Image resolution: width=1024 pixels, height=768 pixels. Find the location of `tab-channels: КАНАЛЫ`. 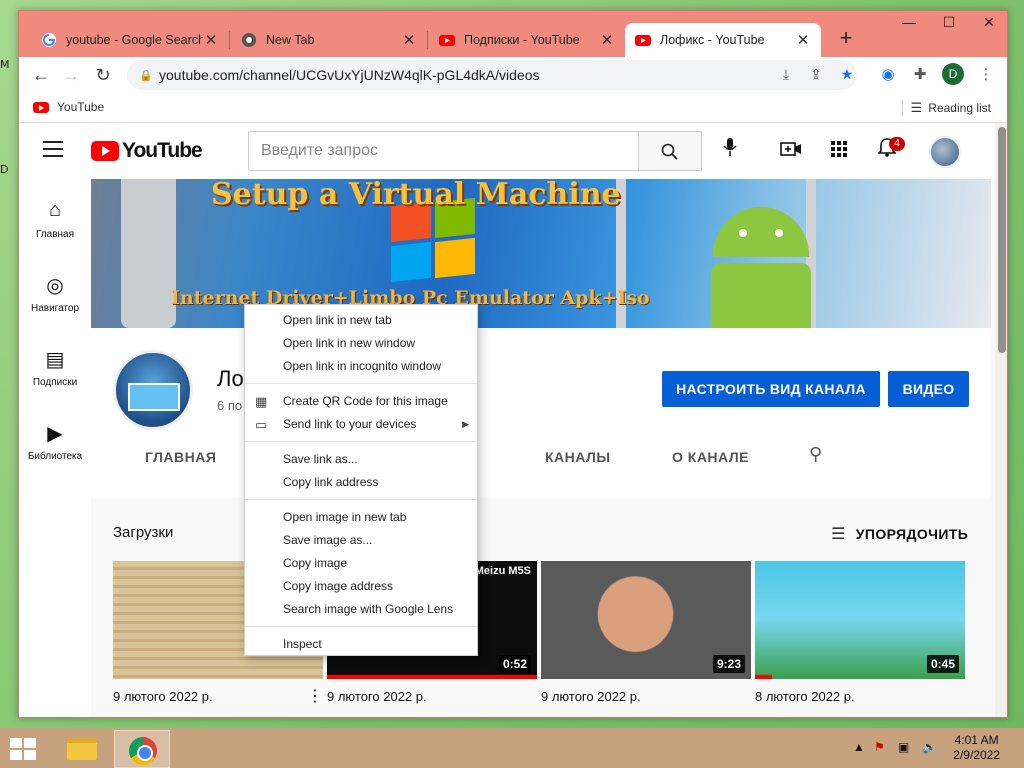

tab-channels: КАНАЛЫ is located at coordinates (578, 457).